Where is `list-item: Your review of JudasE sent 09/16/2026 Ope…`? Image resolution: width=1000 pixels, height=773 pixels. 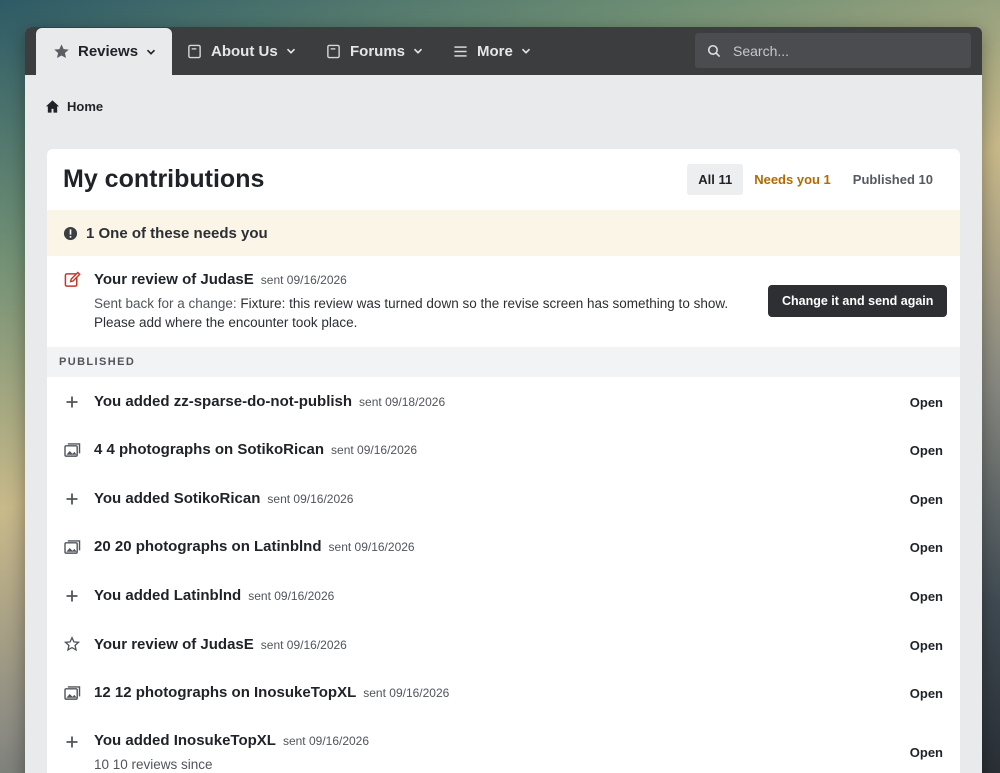 list-item: Your review of JudasE sent 09/16/2026 Ope… is located at coordinates (503, 646).